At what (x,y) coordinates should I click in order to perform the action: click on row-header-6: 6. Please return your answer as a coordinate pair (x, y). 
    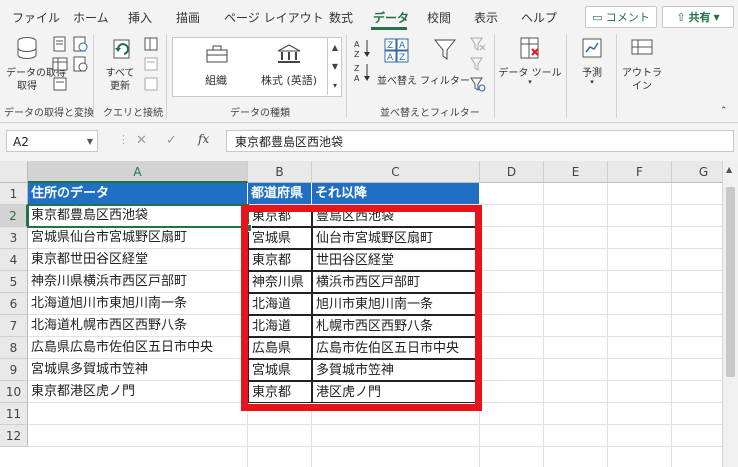
    Looking at the image, I should click on (14, 304).